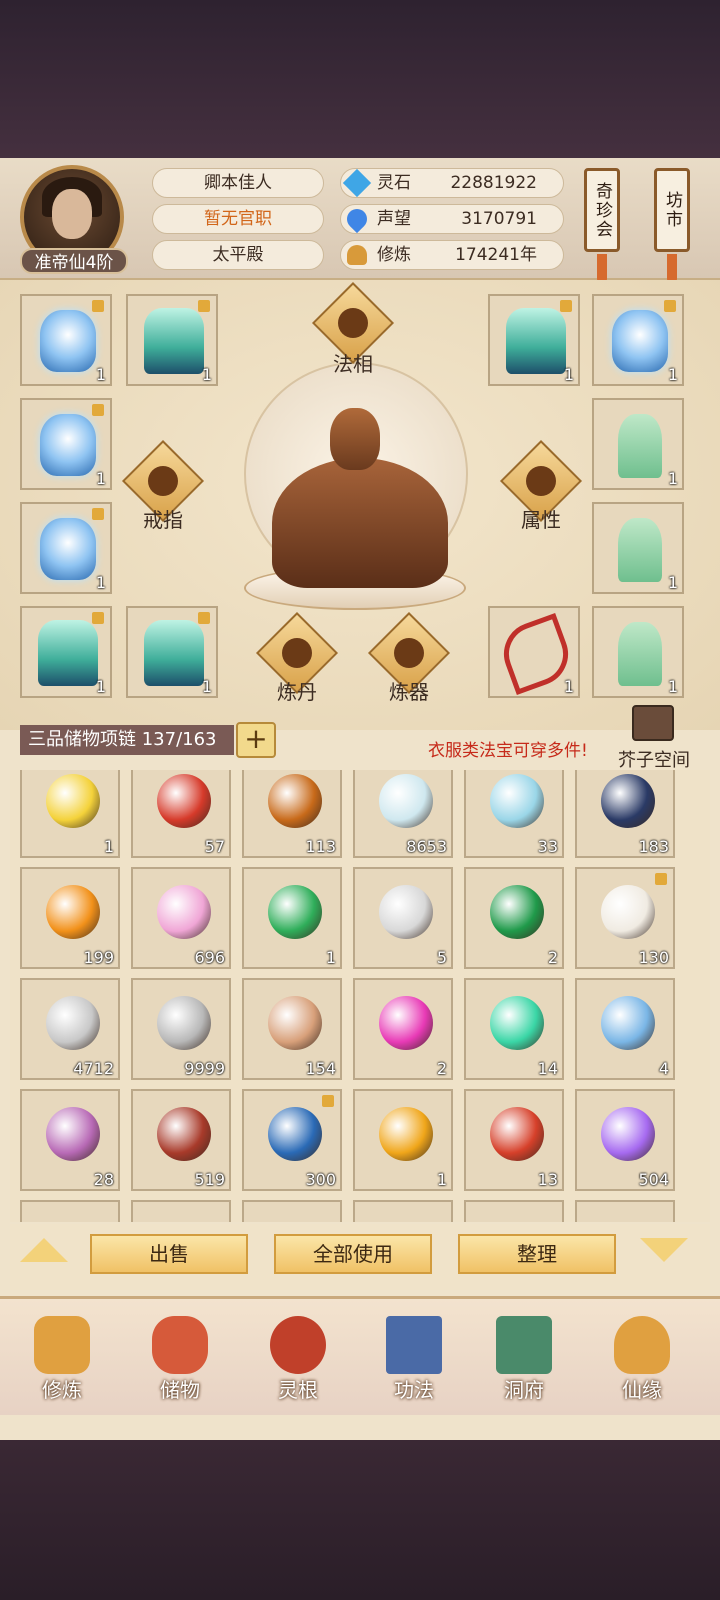 This screenshot has width=720, height=1600. I want to click on stat-value: 3170791, so click(499, 219).